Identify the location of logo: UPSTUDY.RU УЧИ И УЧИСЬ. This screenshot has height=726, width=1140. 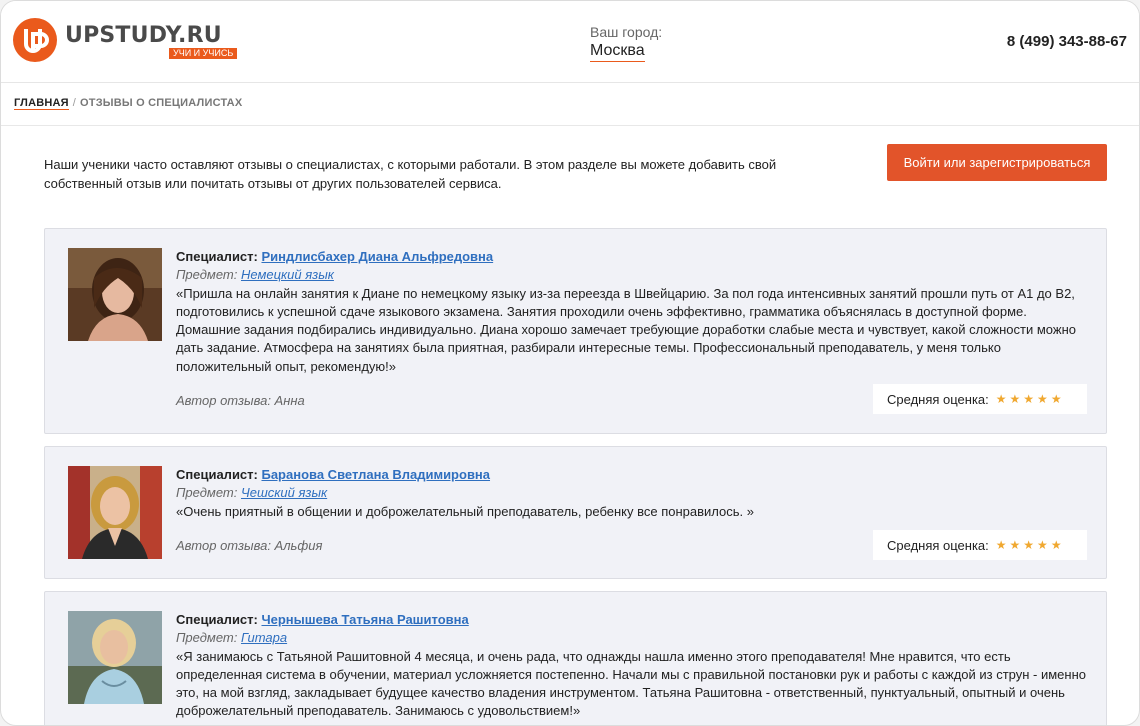
(125, 40).